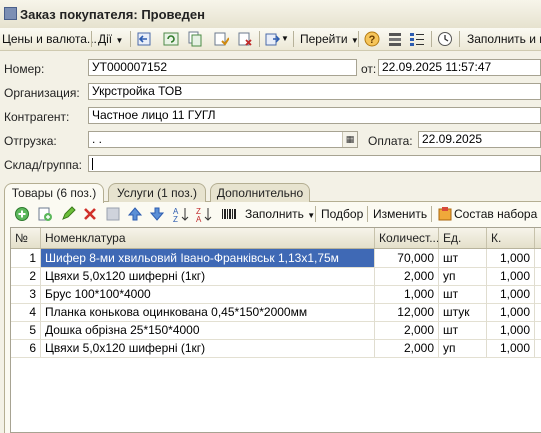 The image size is (541, 433). Describe the element at coordinates (407, 312) in the screenshot. I see `cell-quantity: 12,000` at that location.